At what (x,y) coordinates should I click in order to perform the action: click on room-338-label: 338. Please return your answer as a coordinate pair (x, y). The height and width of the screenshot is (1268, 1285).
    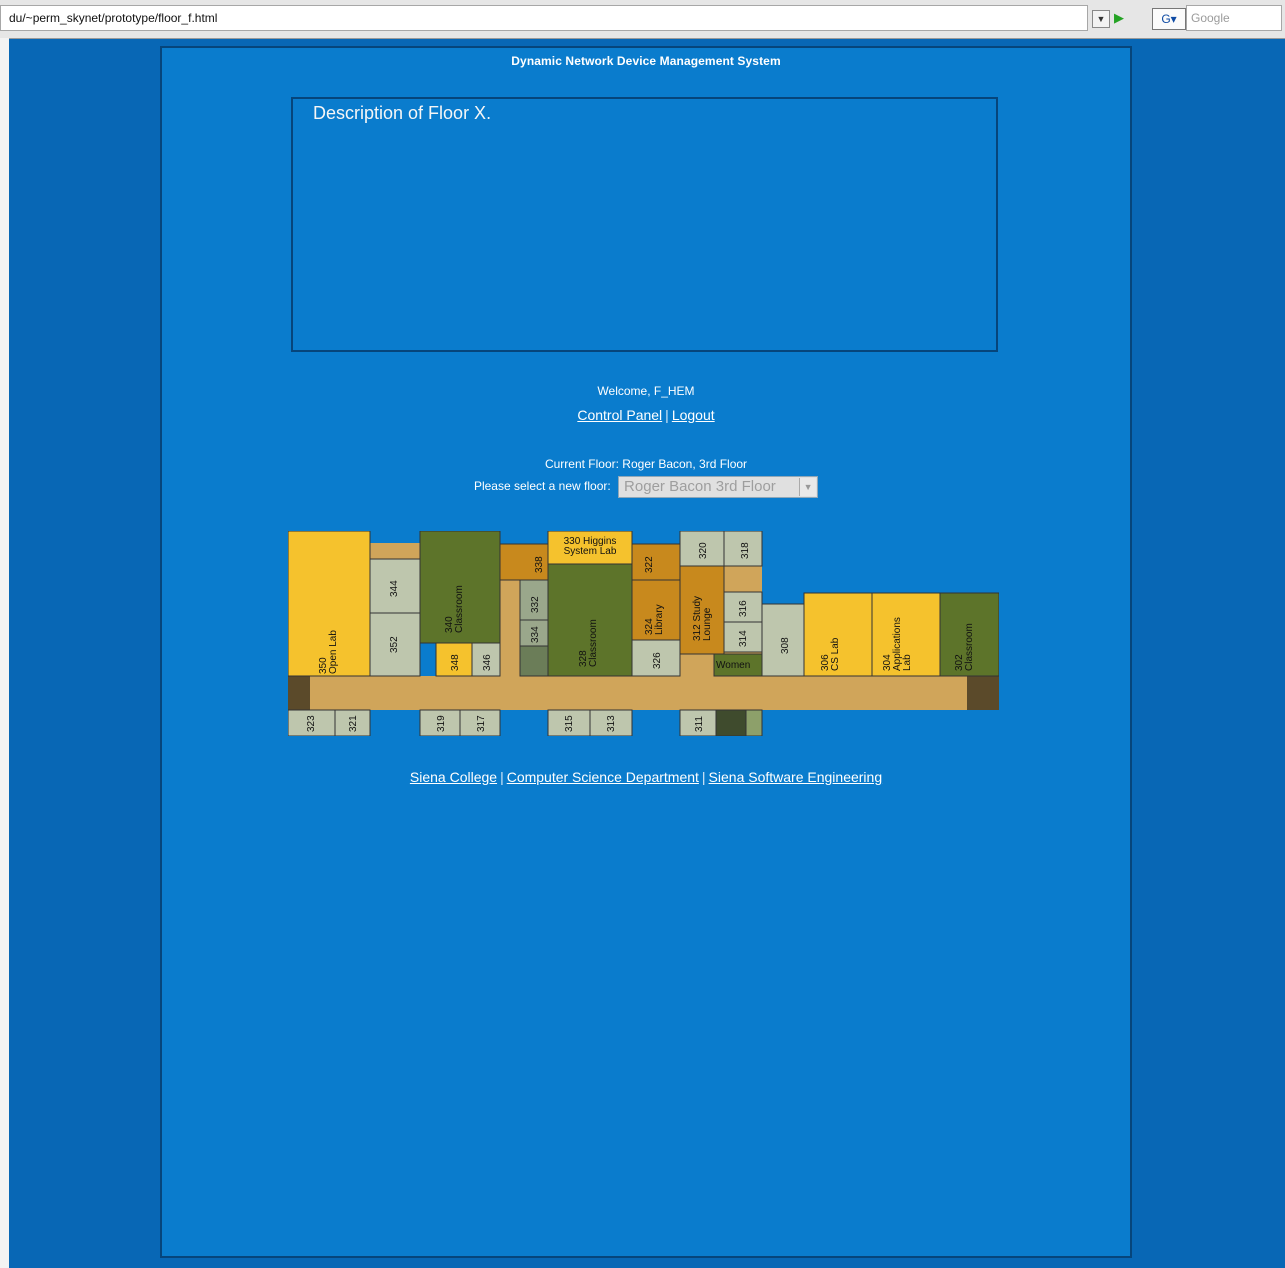
    Looking at the image, I should click on (539, 564).